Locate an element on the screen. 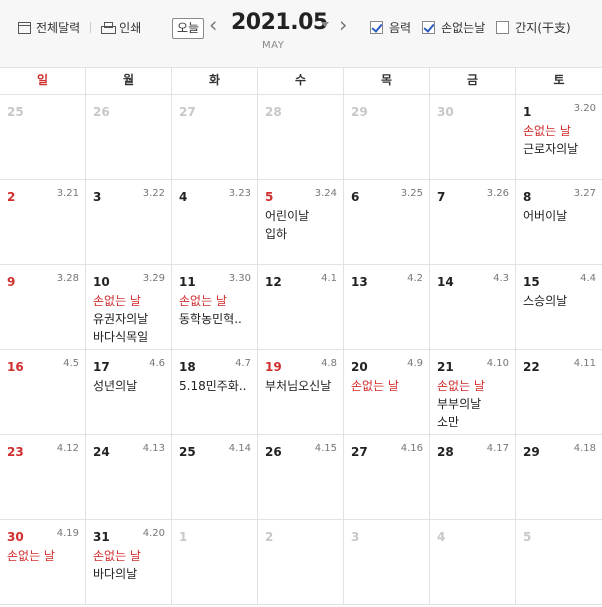 The width and height of the screenshot is (602, 607). day-cell: 6 3.25 is located at coordinates (387, 222).